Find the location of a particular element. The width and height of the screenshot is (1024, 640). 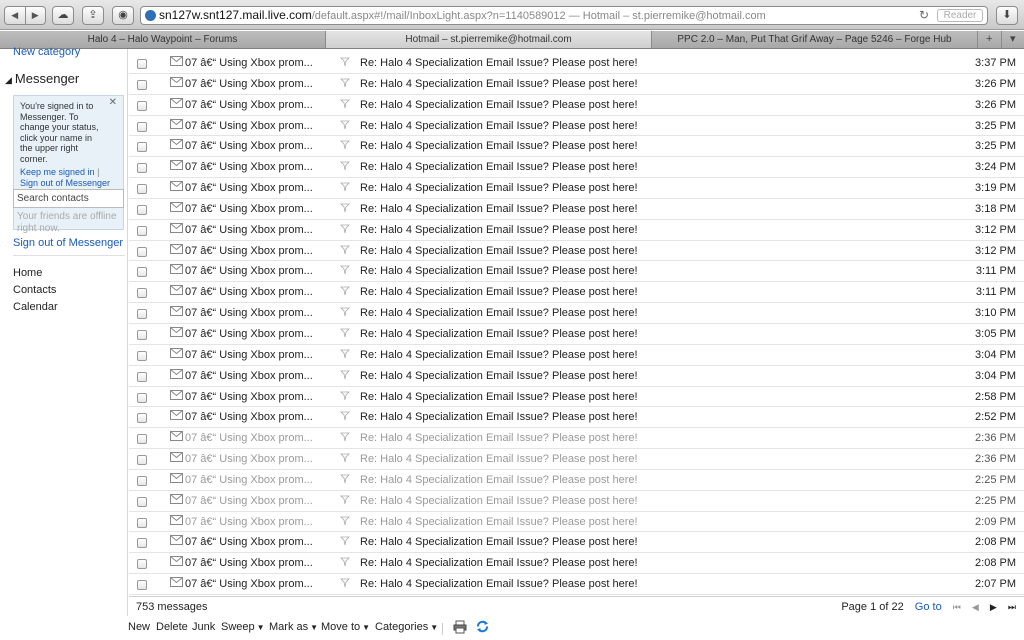

forward-icon: ▶ is located at coordinates (36, 15).